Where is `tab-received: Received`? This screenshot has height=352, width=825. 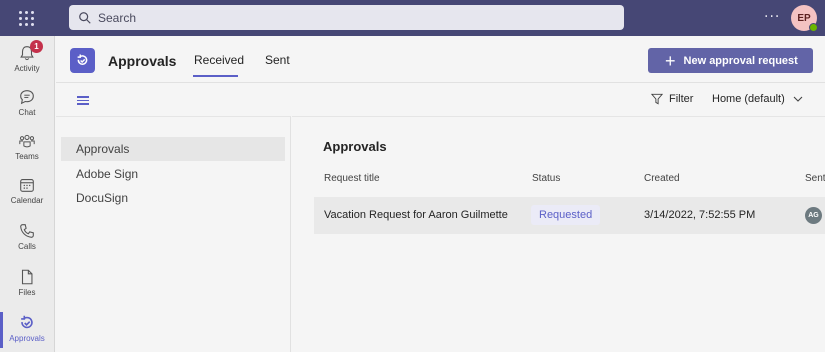
tab-received: Received is located at coordinates (219, 60).